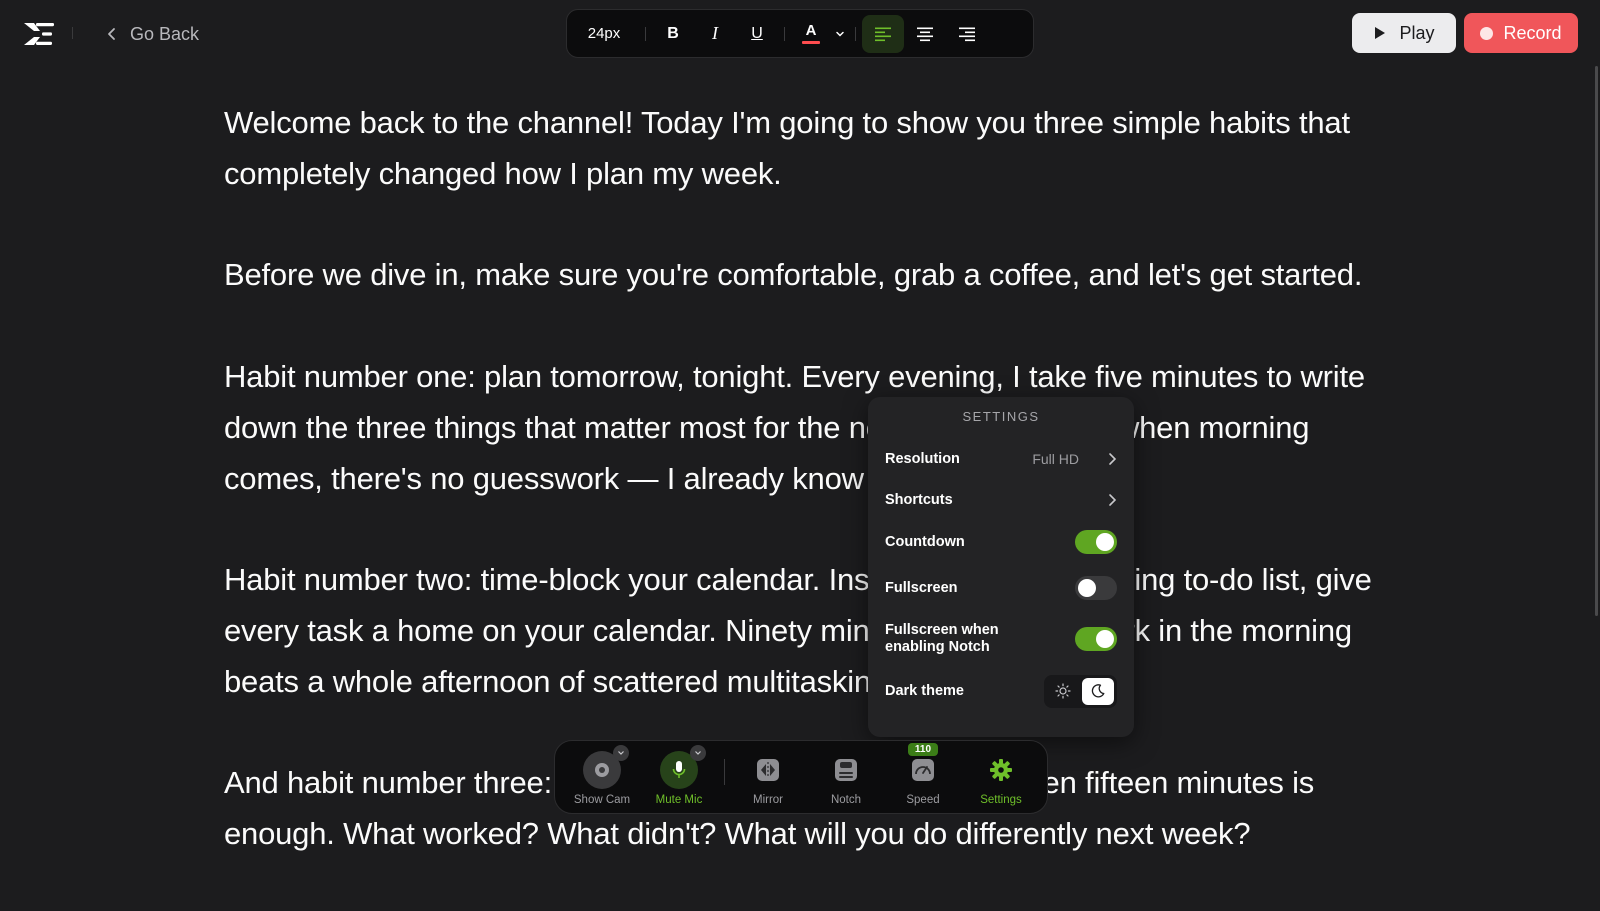 This screenshot has width=1600, height=911. What do you see at coordinates (715, 34) in the screenshot?
I see `italic-button: I` at bounding box center [715, 34].